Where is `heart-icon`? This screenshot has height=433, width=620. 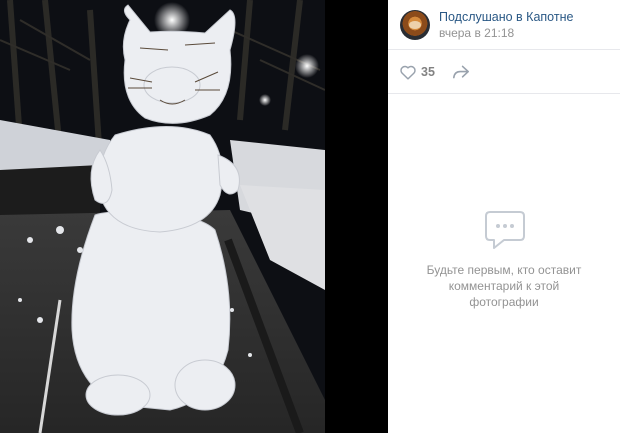 heart-icon is located at coordinates (408, 72).